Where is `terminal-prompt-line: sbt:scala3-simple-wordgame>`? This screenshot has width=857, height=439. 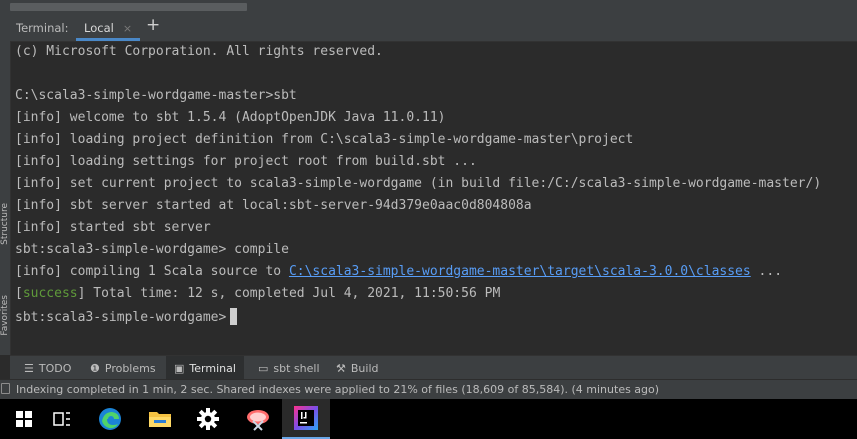
terminal-prompt-line: sbt:scala3-simple-wordgame> is located at coordinates (126, 317).